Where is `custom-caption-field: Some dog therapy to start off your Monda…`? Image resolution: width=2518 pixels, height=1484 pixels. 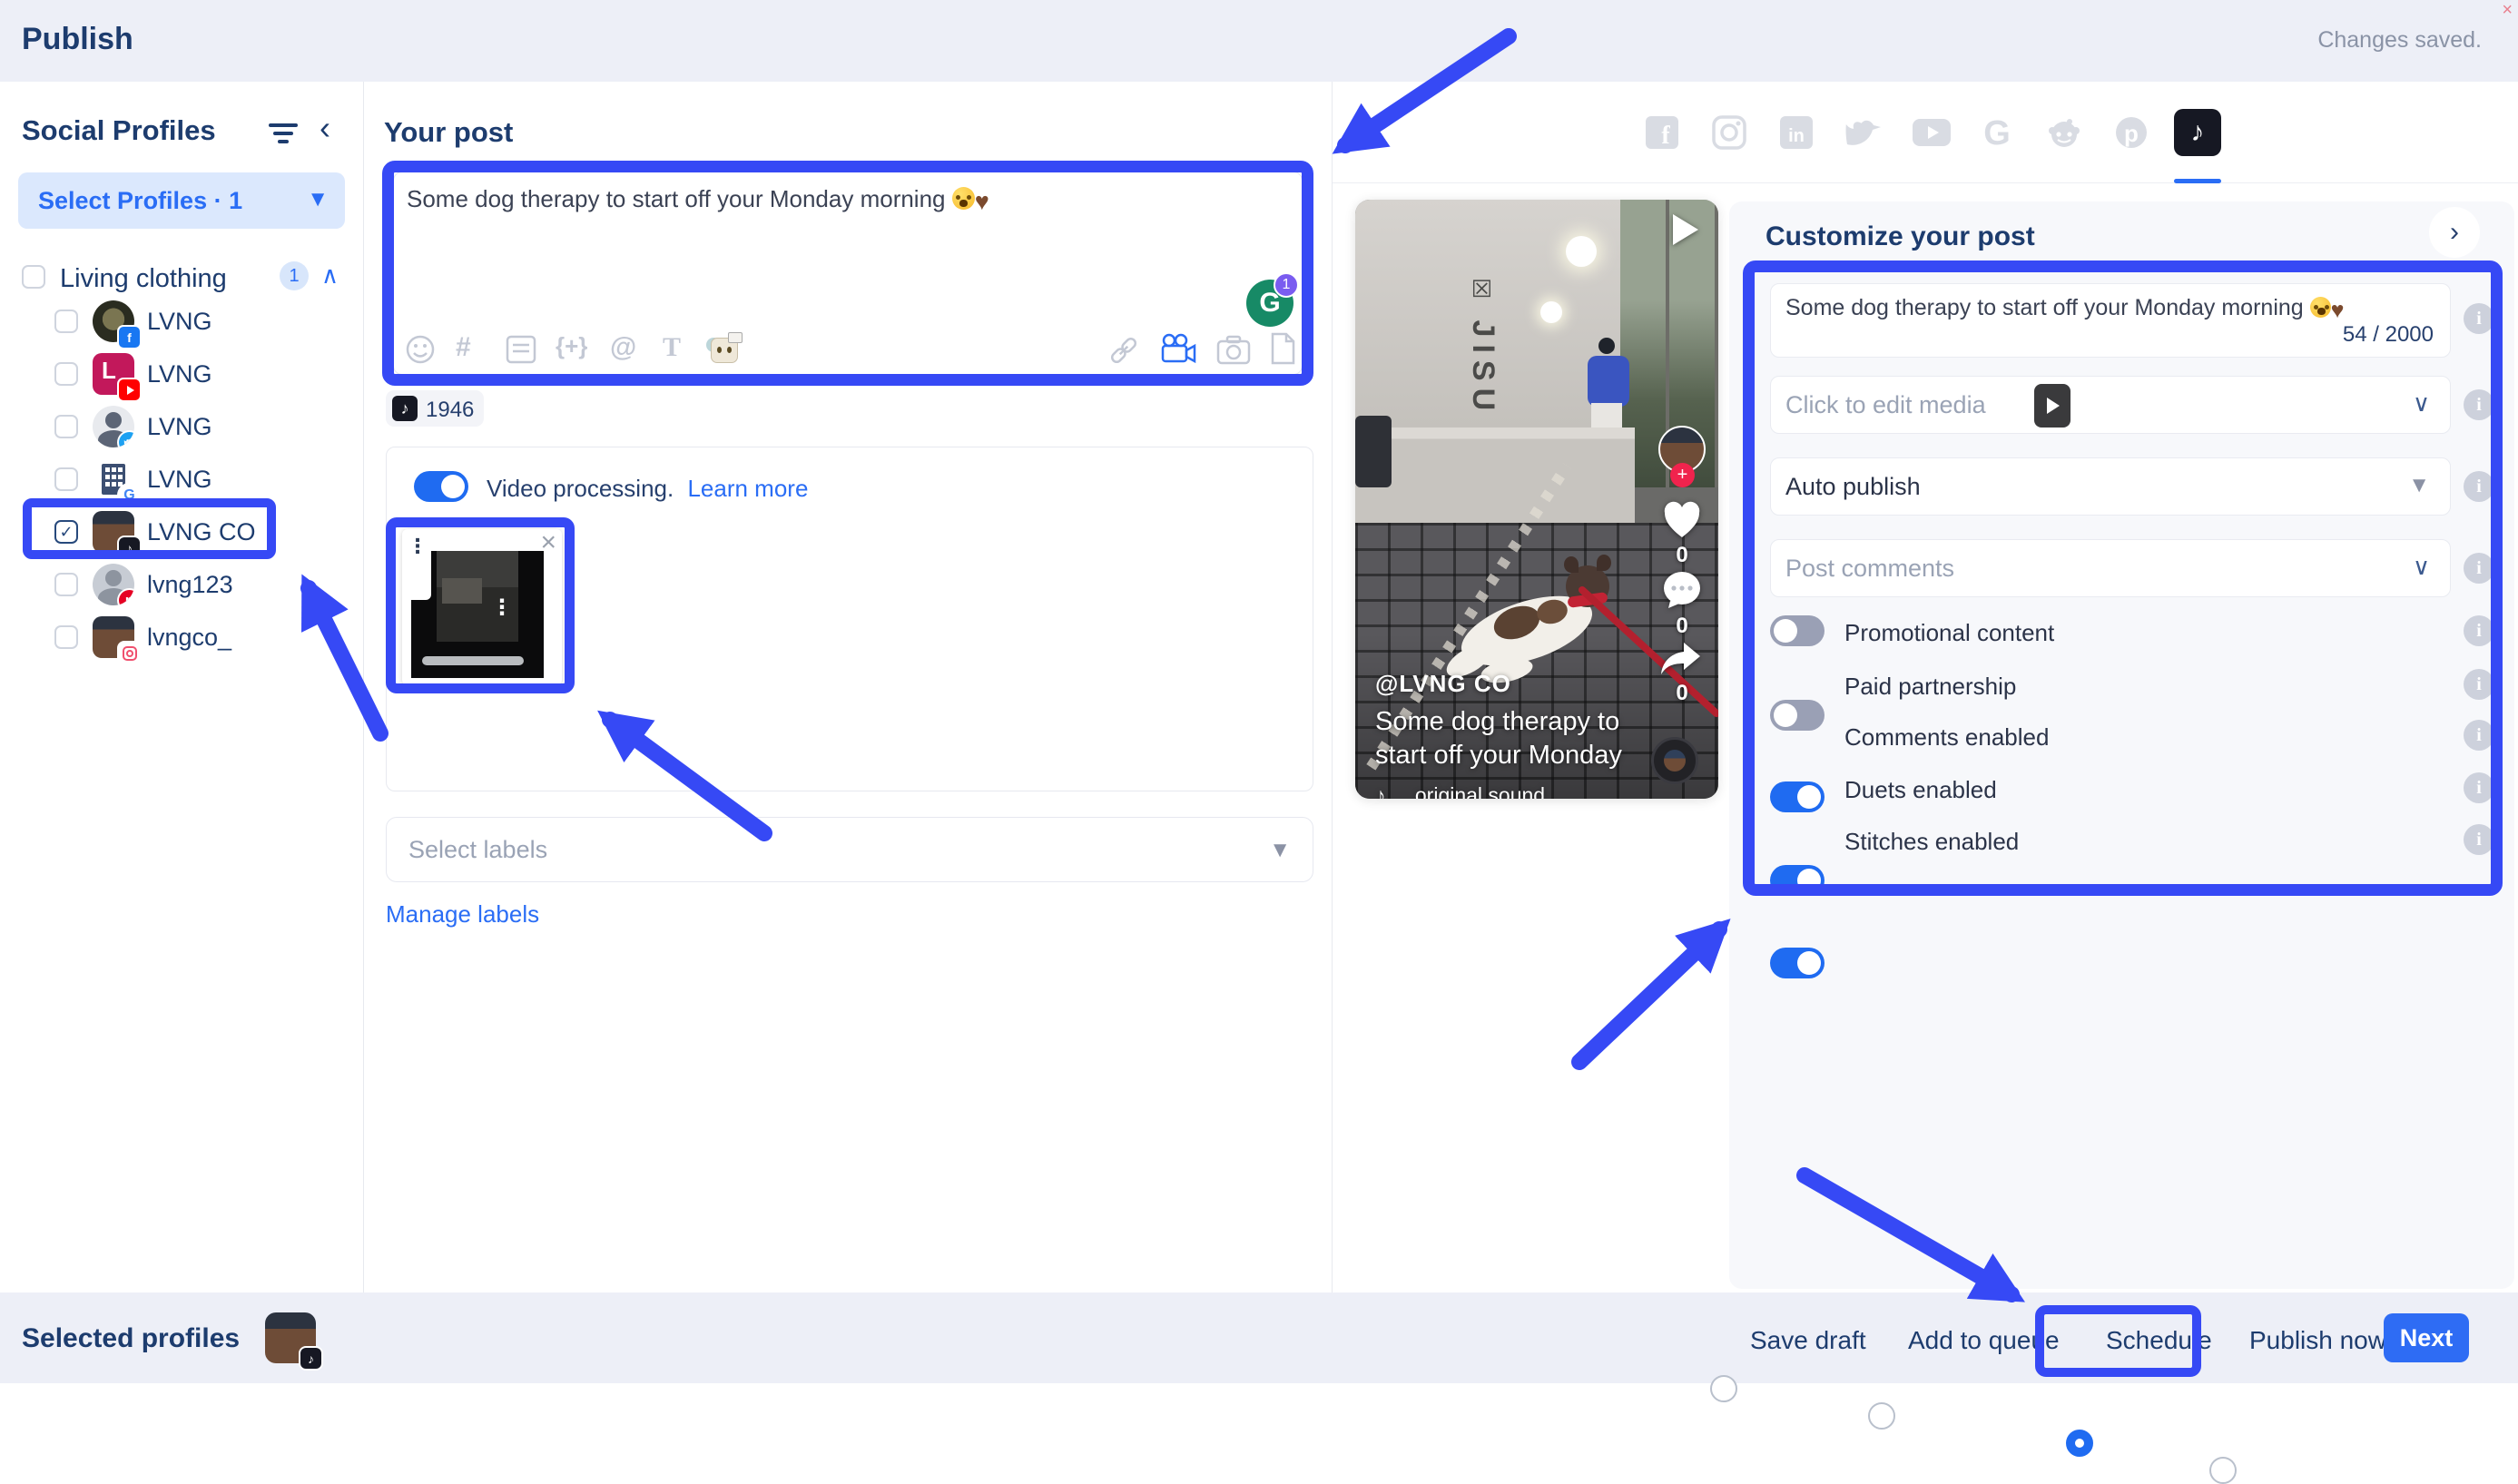
custom-caption-field: Some dog therapy to start off your Monda… is located at coordinates (2110, 320).